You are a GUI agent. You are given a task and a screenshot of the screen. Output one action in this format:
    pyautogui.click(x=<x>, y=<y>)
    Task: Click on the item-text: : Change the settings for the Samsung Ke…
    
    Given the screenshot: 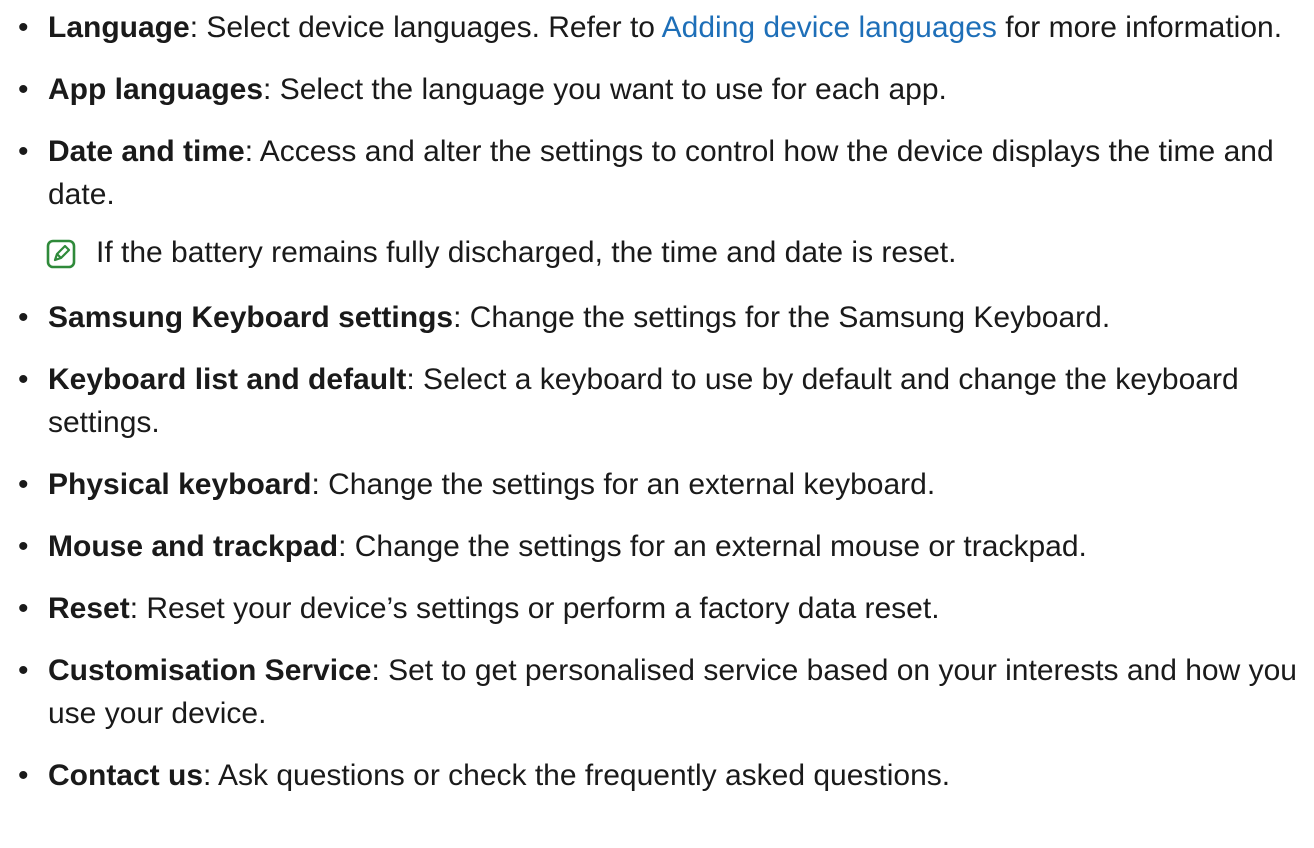 What is the action you would take?
    pyautogui.click(x=782, y=317)
    